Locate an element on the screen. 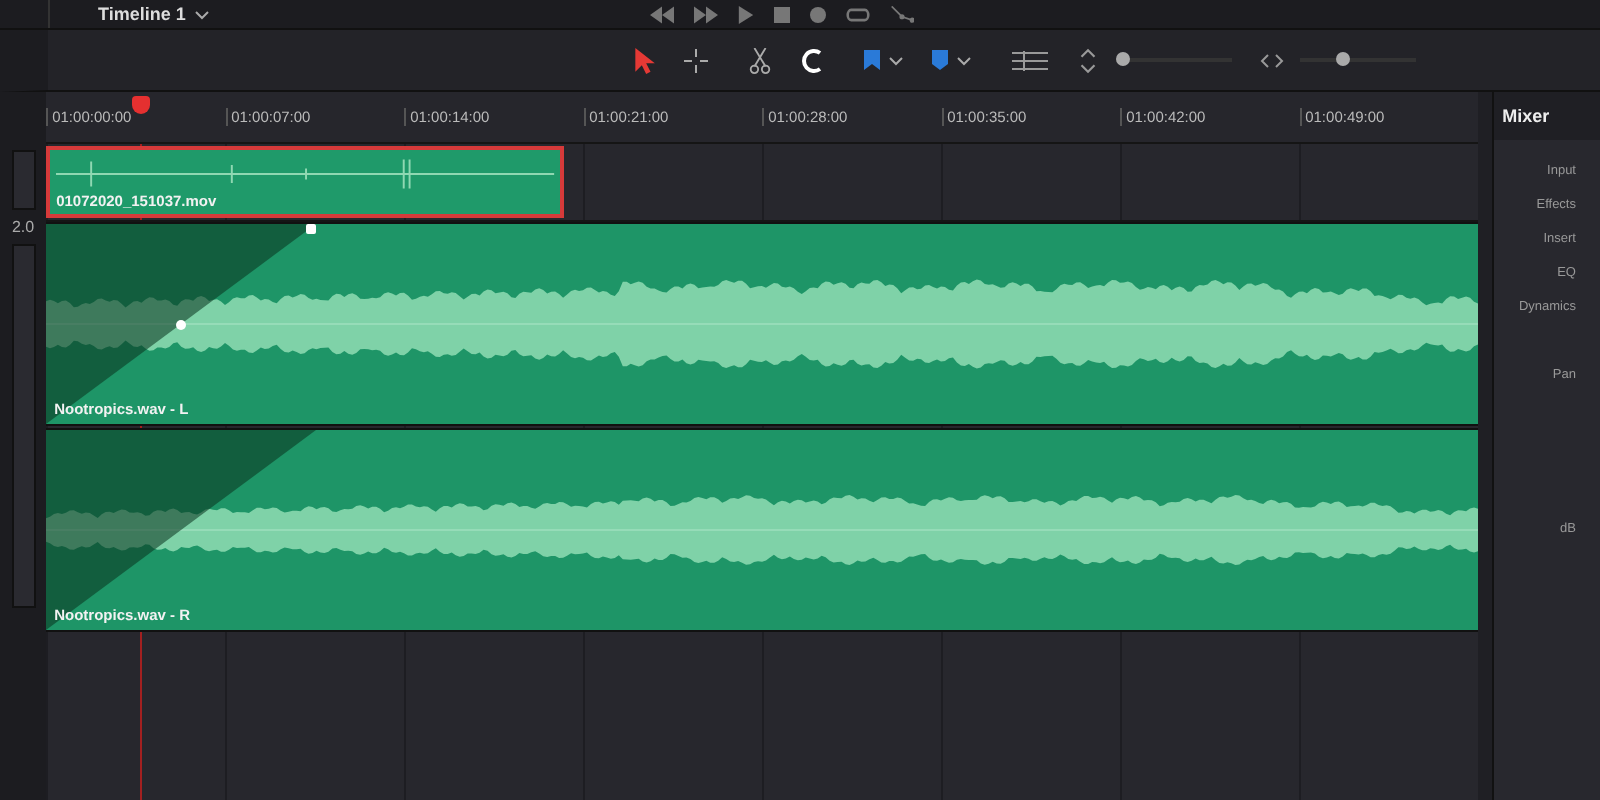 The height and width of the screenshot is (800, 1600). loop-icon is located at coordinates (857, 14).